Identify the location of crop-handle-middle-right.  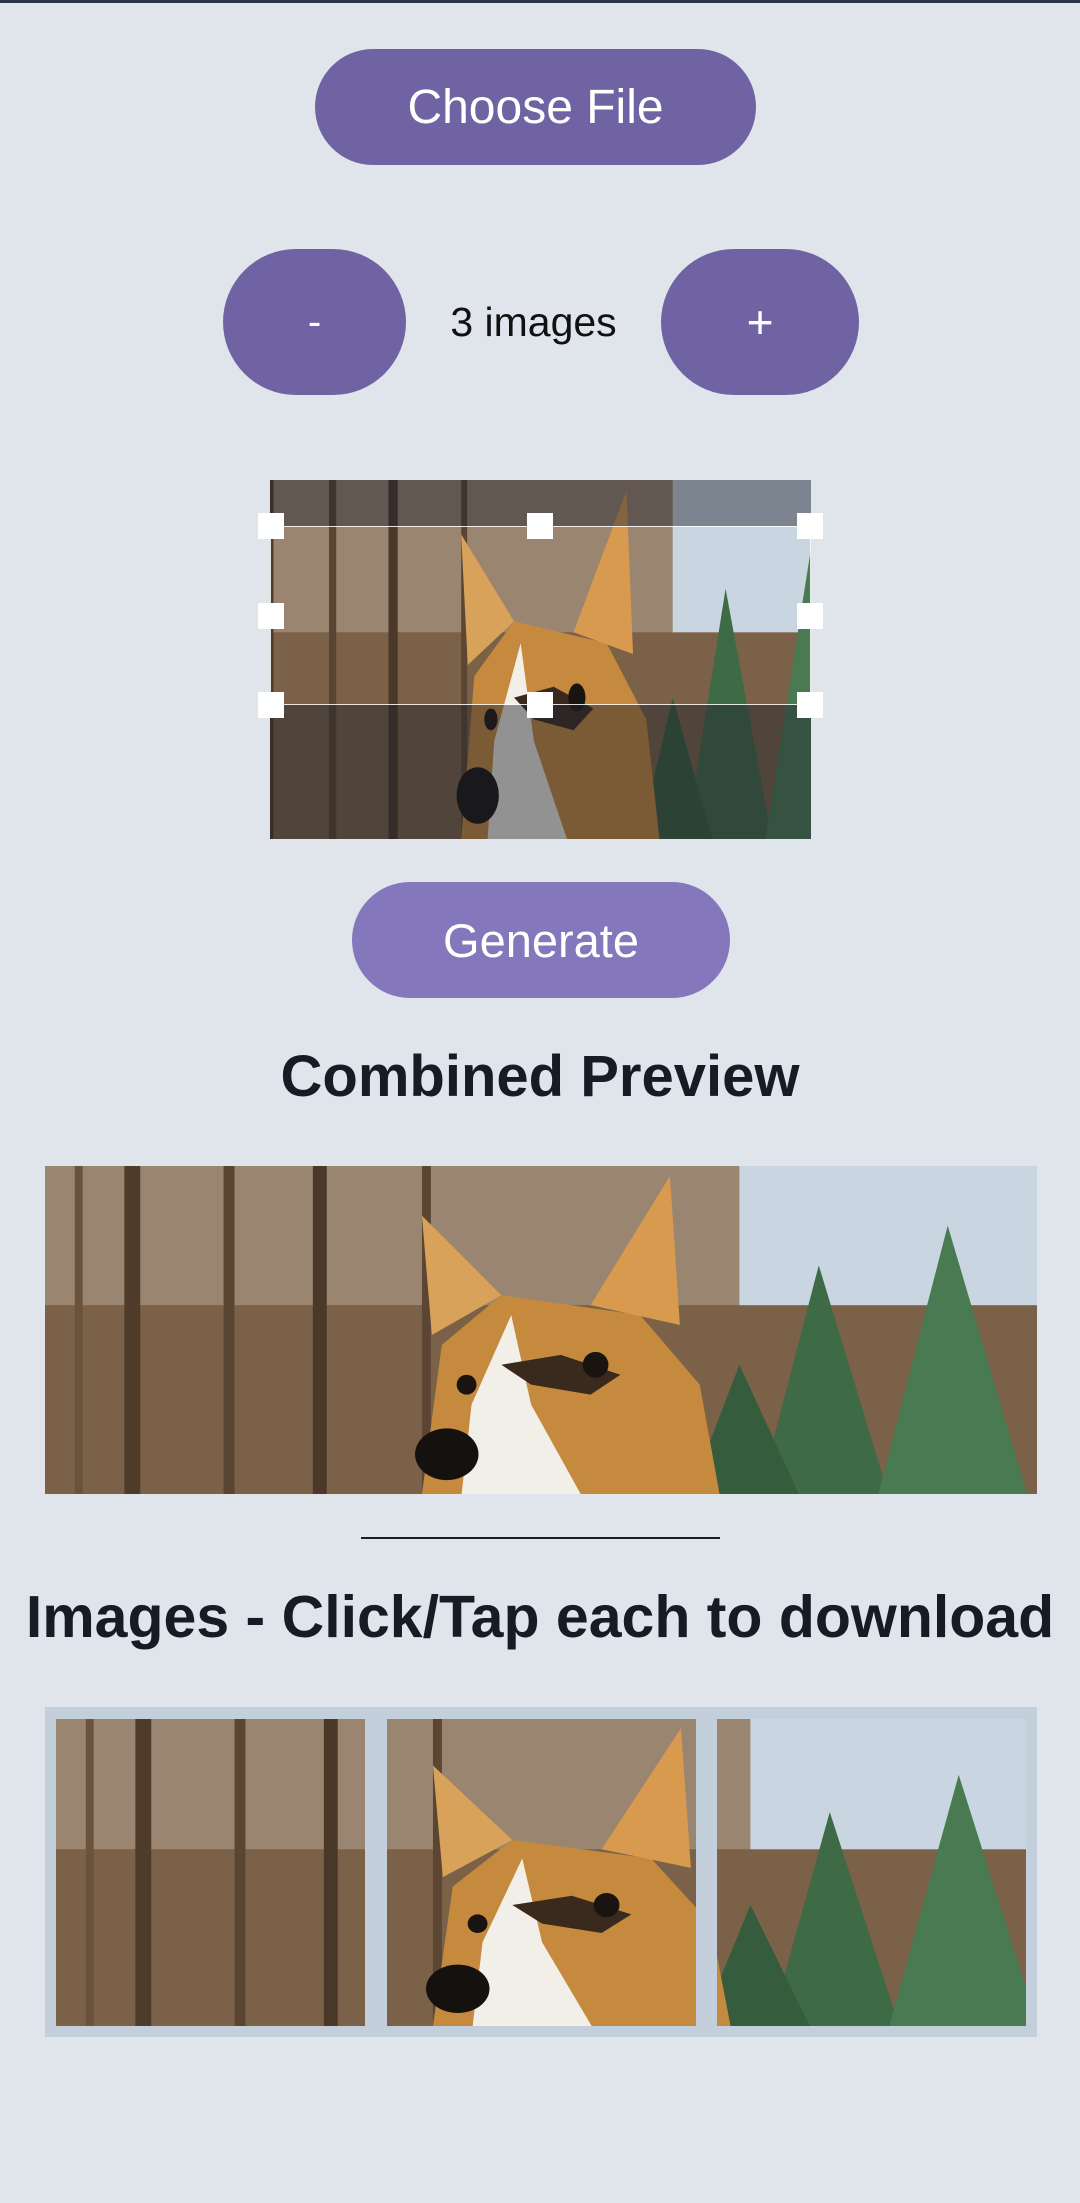
(810, 616).